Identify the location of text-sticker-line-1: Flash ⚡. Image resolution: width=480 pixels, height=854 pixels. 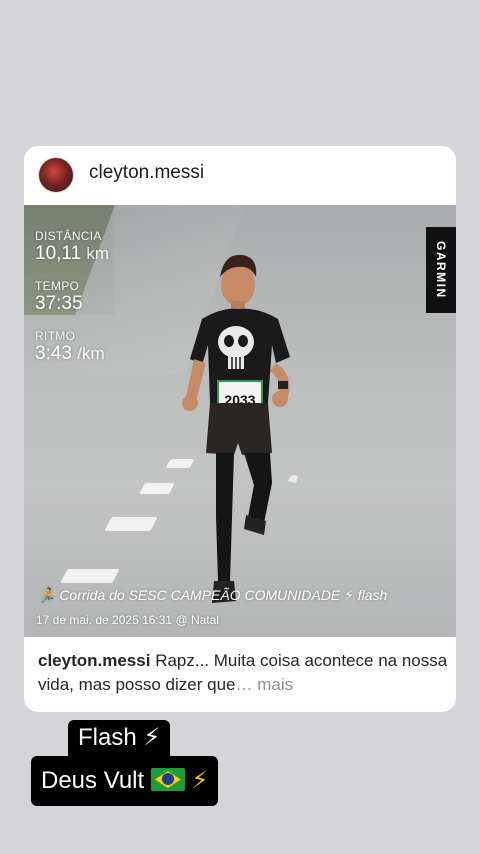
(119, 739).